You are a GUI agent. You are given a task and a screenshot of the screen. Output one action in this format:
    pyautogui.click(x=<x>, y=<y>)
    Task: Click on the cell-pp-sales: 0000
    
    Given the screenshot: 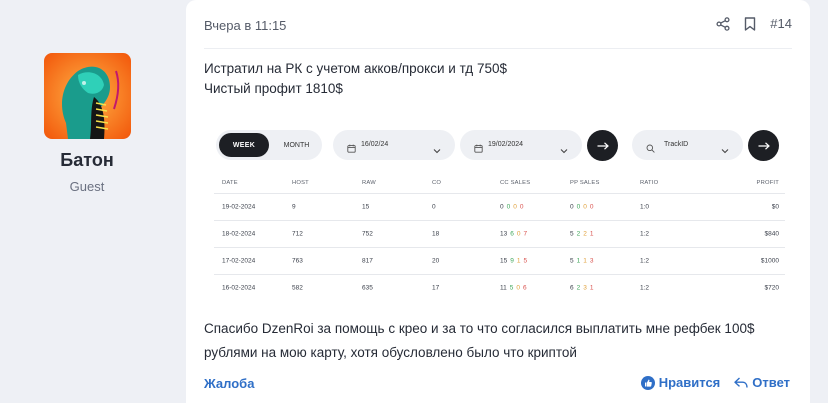 What is the action you would take?
    pyautogui.click(x=583, y=207)
    